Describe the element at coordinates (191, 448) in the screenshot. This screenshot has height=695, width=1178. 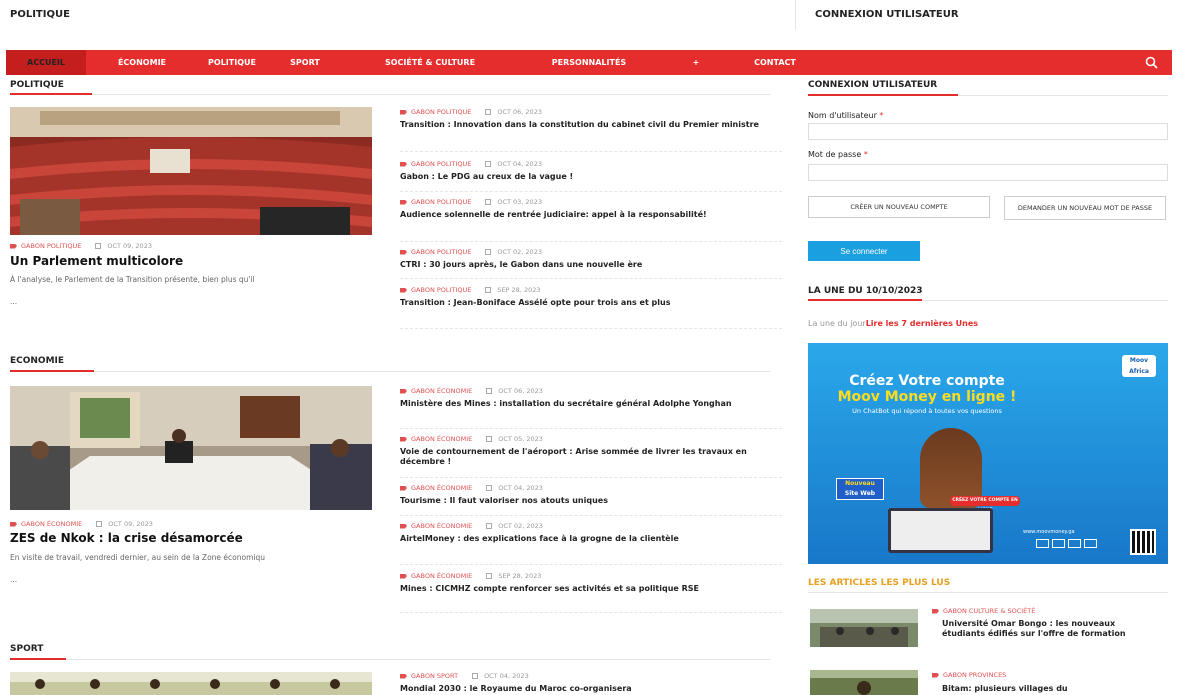
I see `lead-image-nkok` at that location.